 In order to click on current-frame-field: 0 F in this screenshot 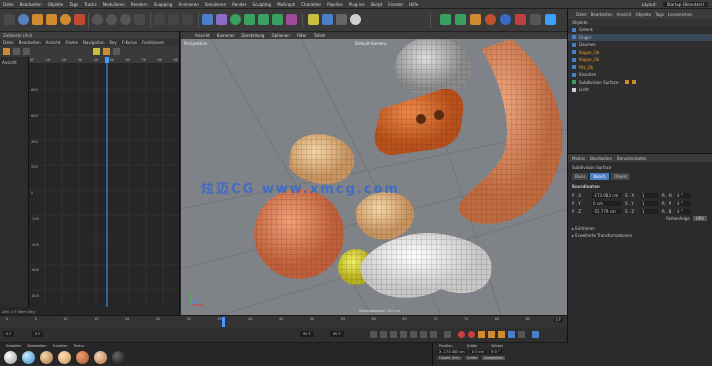, I will do `click(558, 320)`.